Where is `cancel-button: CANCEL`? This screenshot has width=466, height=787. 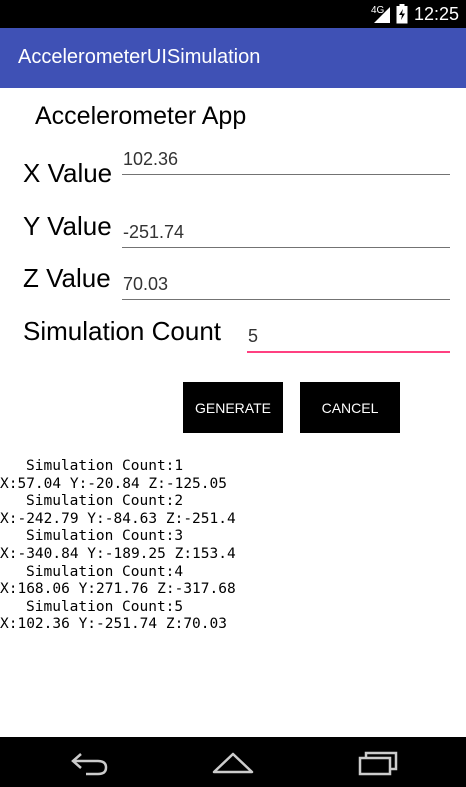
cancel-button: CANCEL is located at coordinates (350, 407).